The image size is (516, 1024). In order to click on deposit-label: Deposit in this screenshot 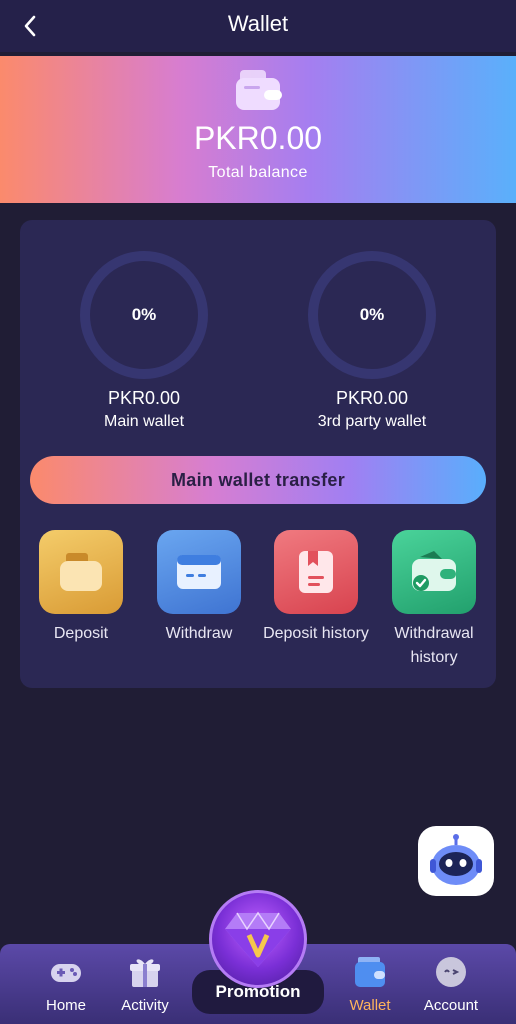, I will do `click(81, 633)`.